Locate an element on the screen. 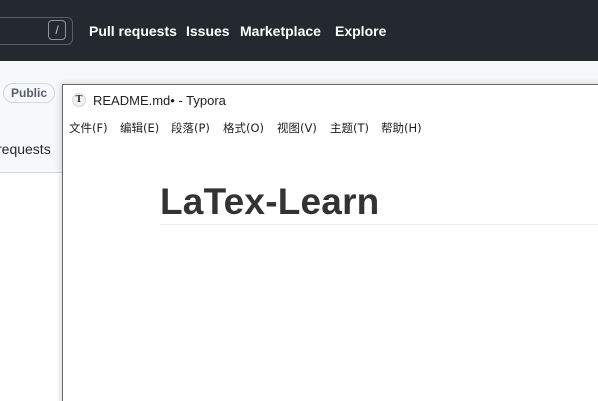  typora-app-icon: T is located at coordinates (79, 100).